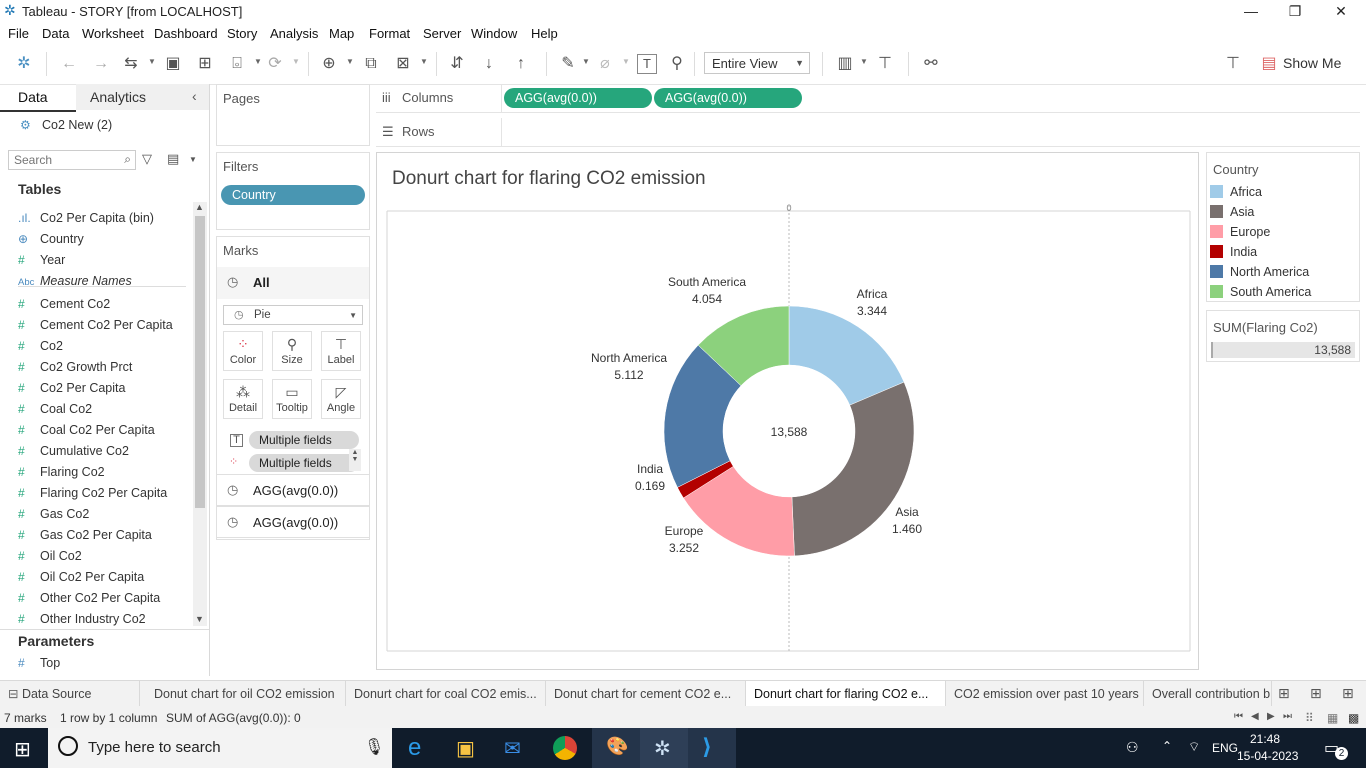 This screenshot has width=1366, height=768. Describe the element at coordinates (494, 33) in the screenshot. I see `menu-window: Window` at that location.